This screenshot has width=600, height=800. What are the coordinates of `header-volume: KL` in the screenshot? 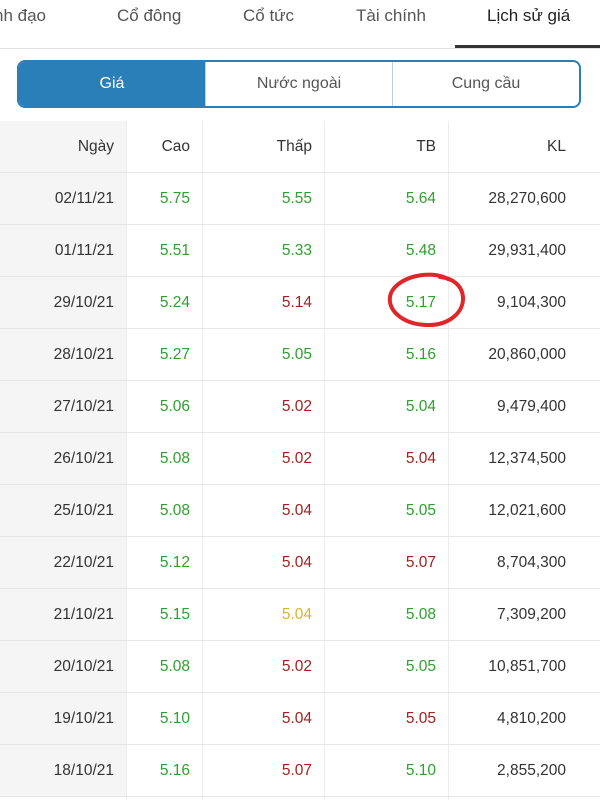 It's located at (513, 146).